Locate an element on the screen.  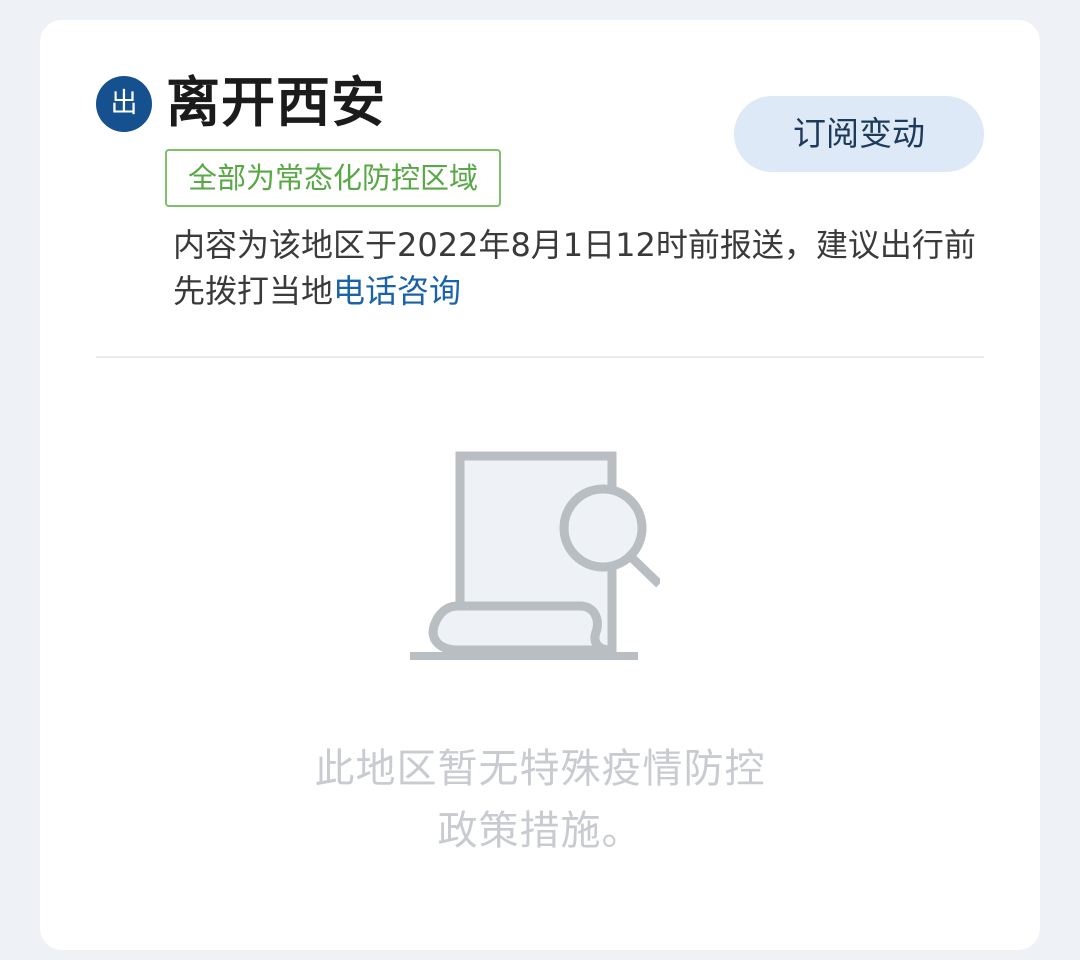
page-title: 离开西安 is located at coordinates (276, 102).